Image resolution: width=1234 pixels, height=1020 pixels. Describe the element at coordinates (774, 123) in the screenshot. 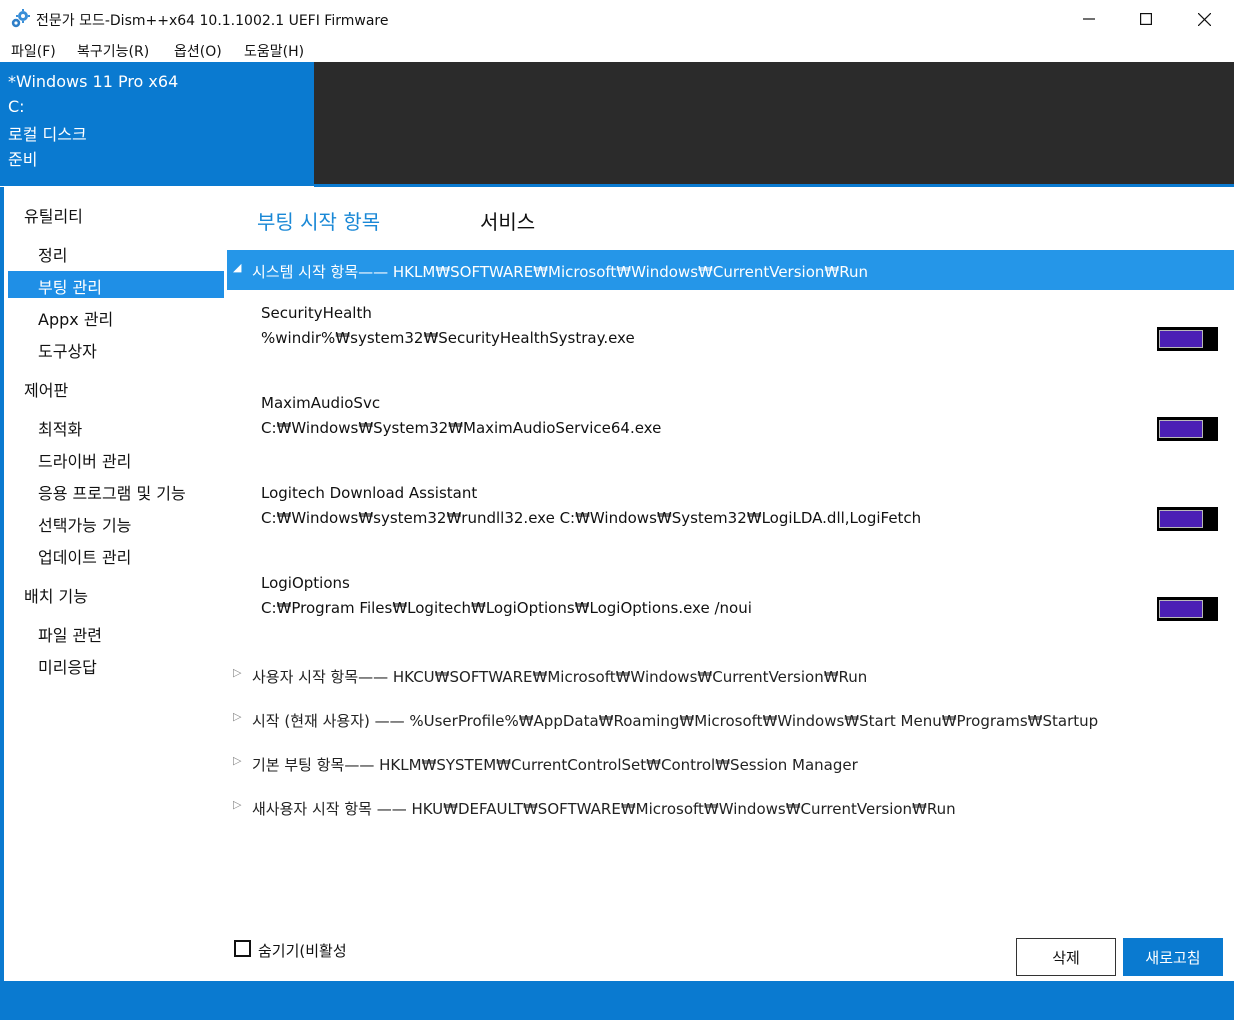

I see `session-list-area` at that location.